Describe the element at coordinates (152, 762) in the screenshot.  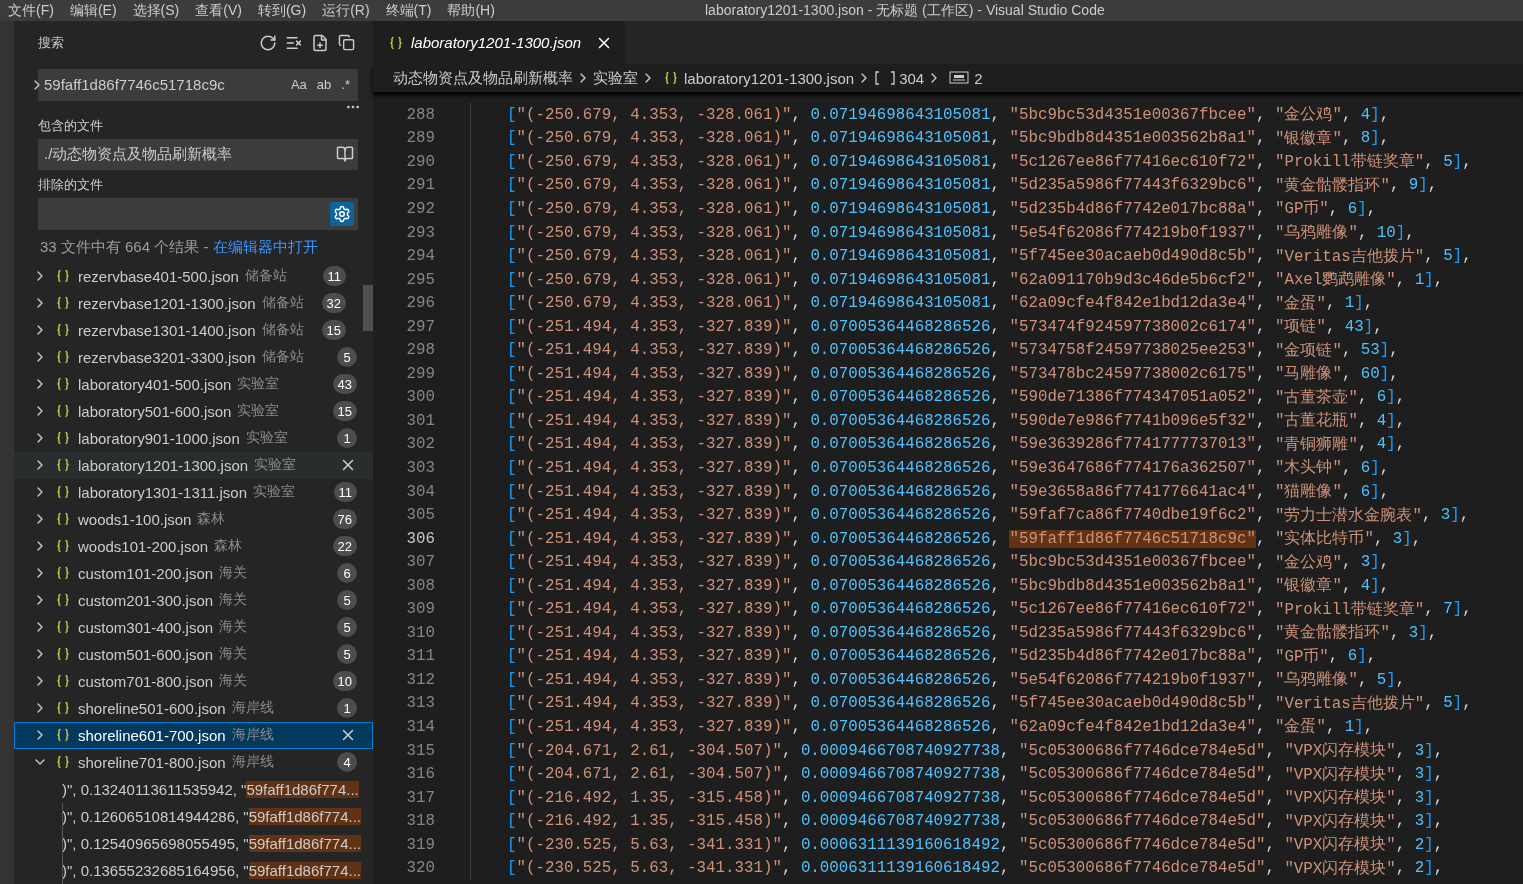
I see `file-name: shoreline701-800.json` at that location.